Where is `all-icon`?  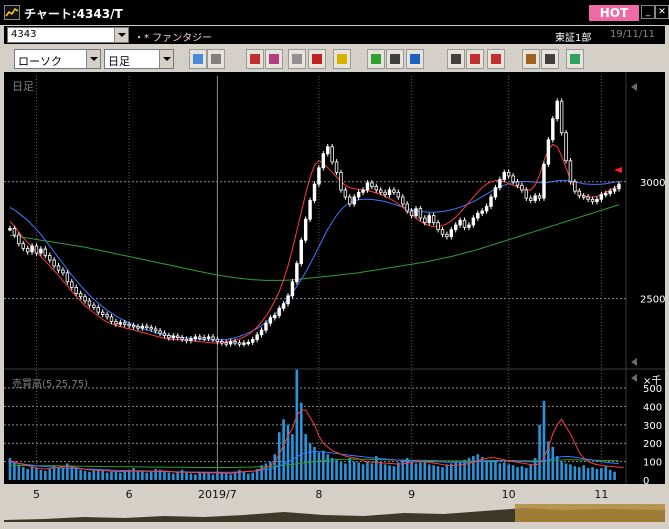
all-icon is located at coordinates (496, 59).